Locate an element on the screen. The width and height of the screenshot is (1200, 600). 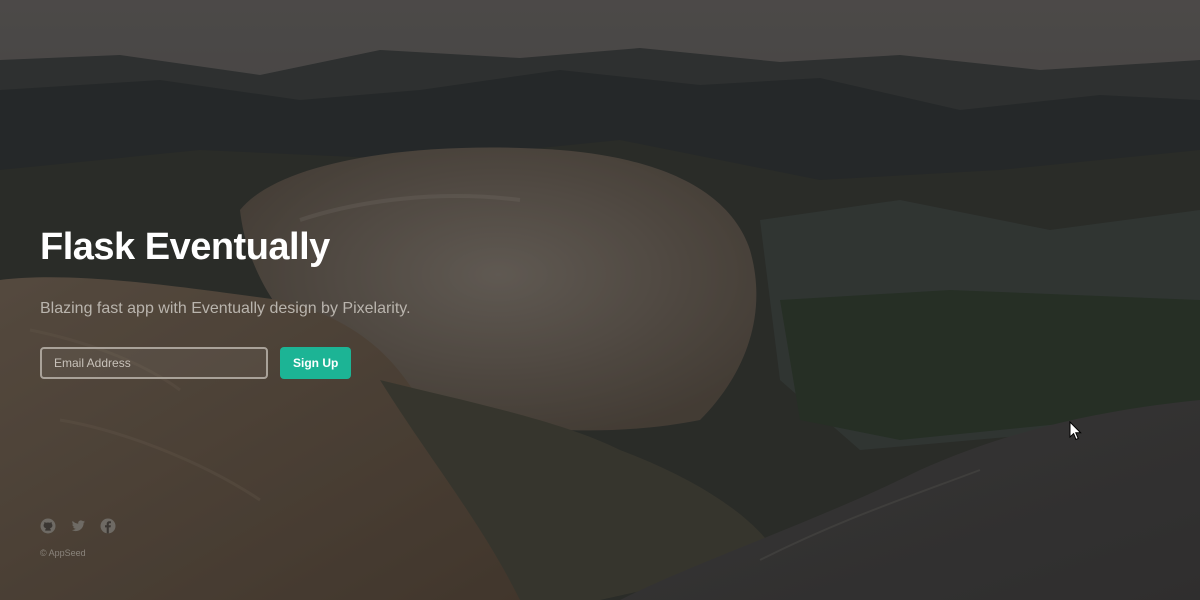
page-title: Flask Eventually is located at coordinates (185, 247).